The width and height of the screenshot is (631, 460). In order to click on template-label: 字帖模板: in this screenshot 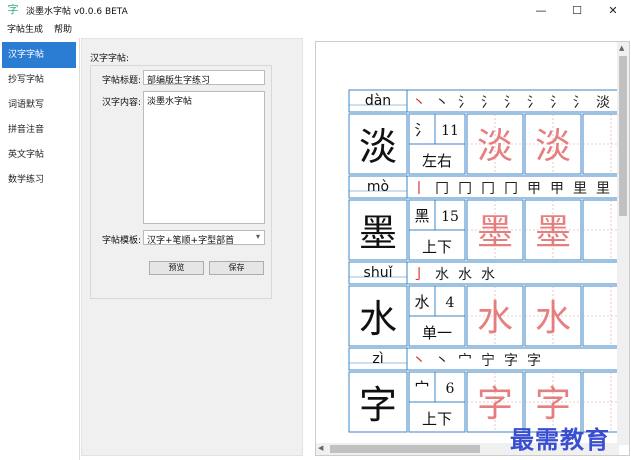, I will do `click(121, 241)`.